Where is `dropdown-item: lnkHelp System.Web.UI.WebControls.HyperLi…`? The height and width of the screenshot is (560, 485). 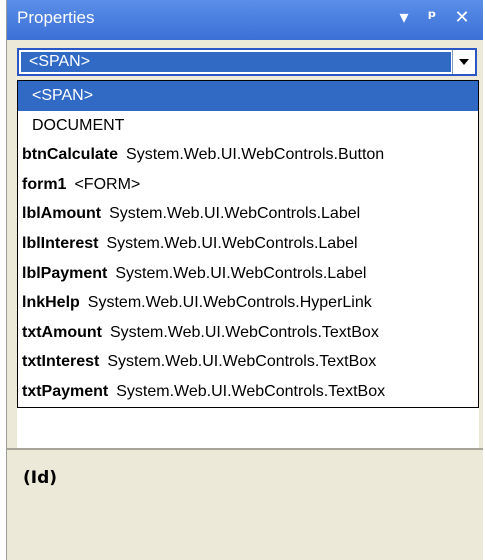 dropdown-item: lnkHelp System.Web.UI.WebControls.HyperLi… is located at coordinates (248, 303).